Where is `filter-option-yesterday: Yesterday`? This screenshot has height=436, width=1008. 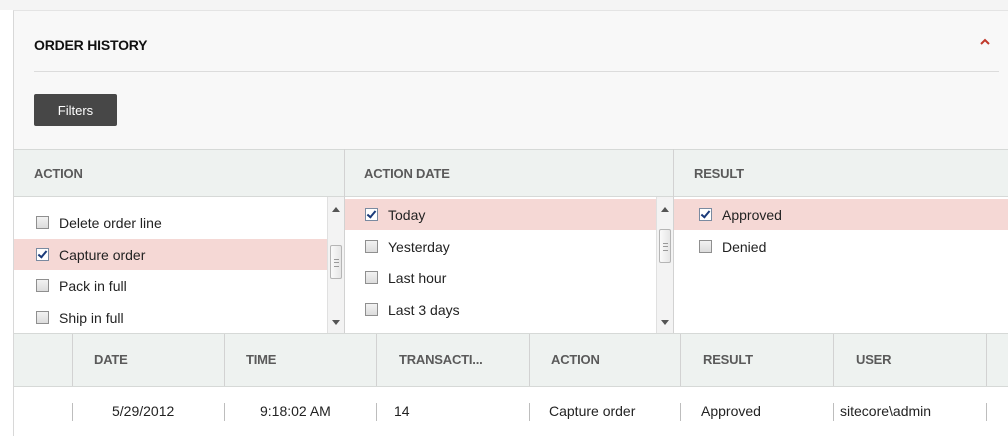
filter-option-yesterday: Yesterday is located at coordinates (500, 246).